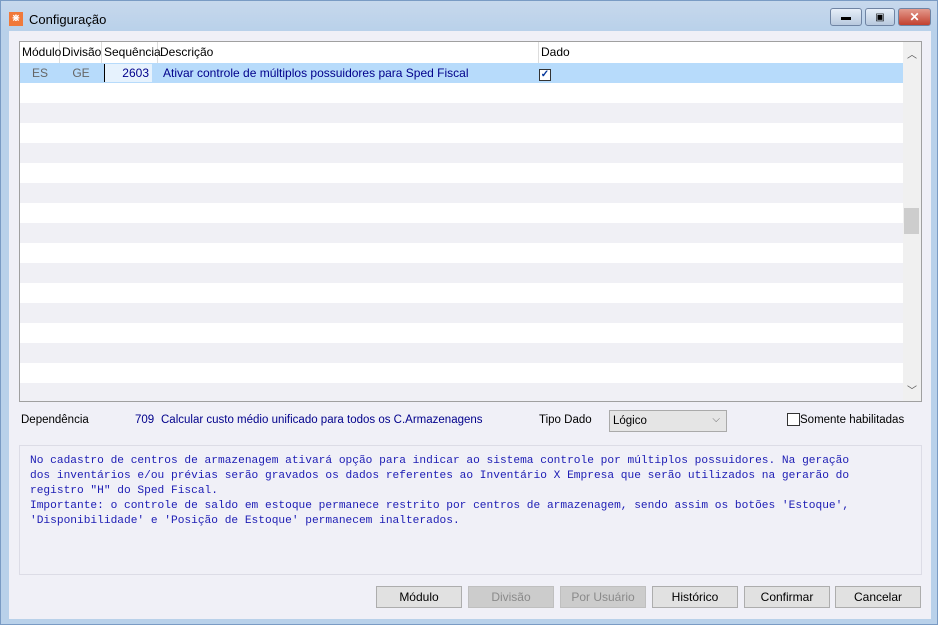 The width and height of the screenshot is (938, 625). Describe the element at coordinates (639, 52) in the screenshot. I see `col-dado: Dado` at that location.